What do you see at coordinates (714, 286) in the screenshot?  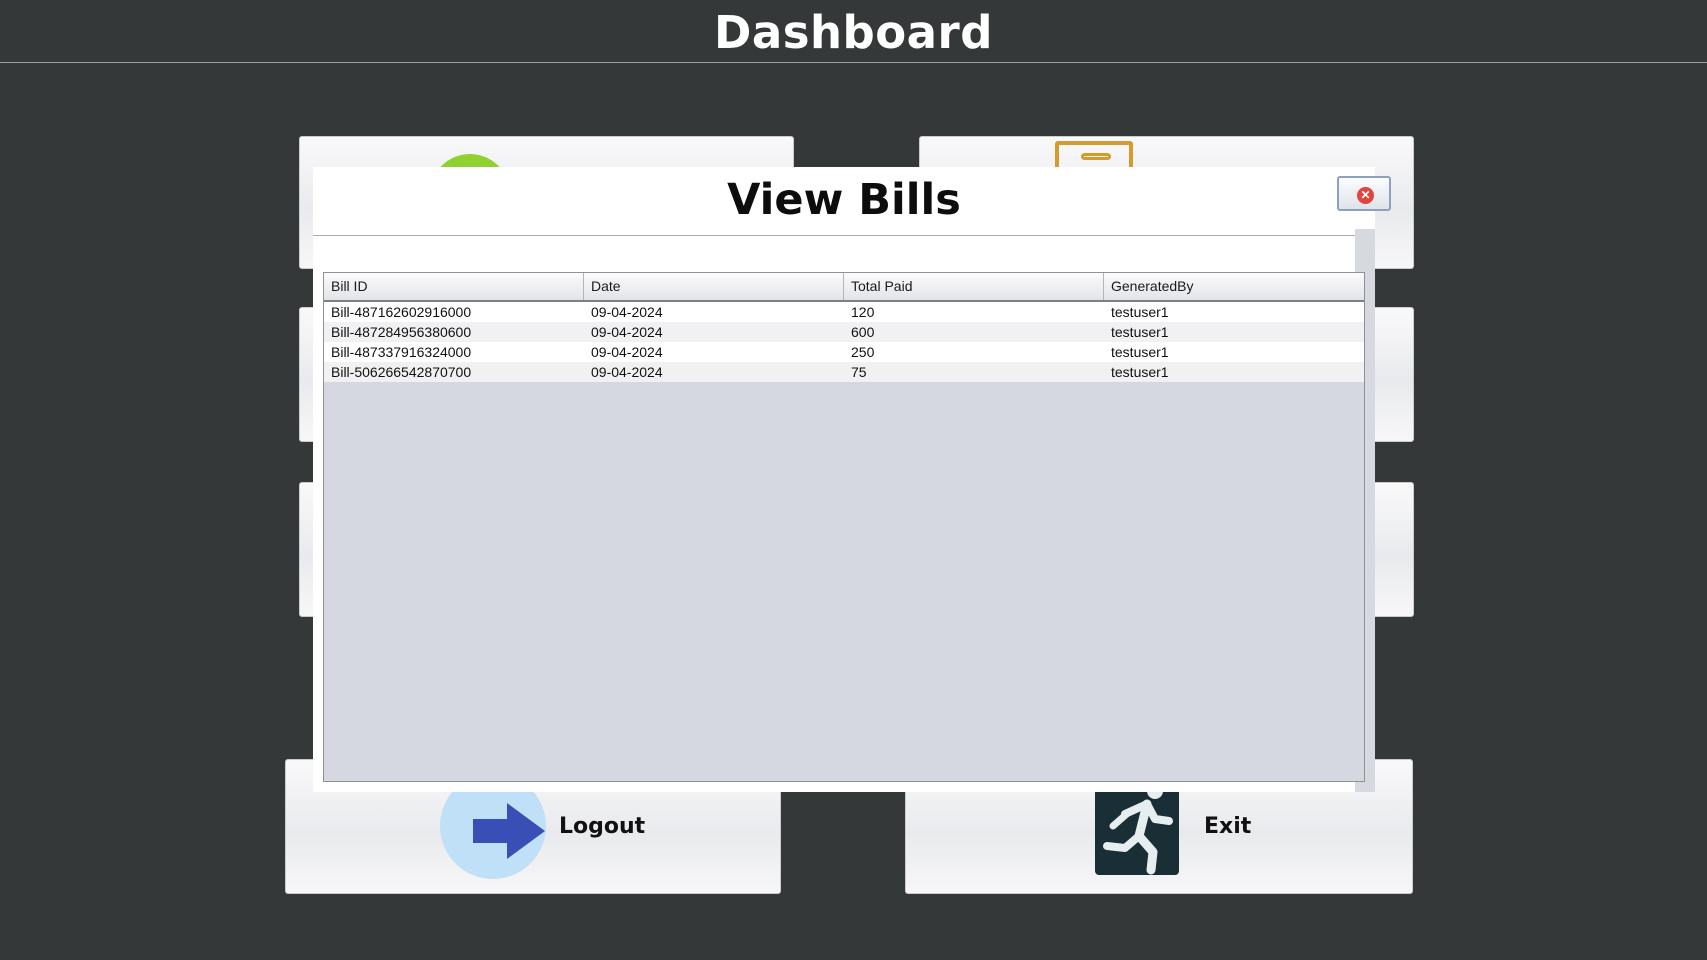 I see `column-header-date: Date` at bounding box center [714, 286].